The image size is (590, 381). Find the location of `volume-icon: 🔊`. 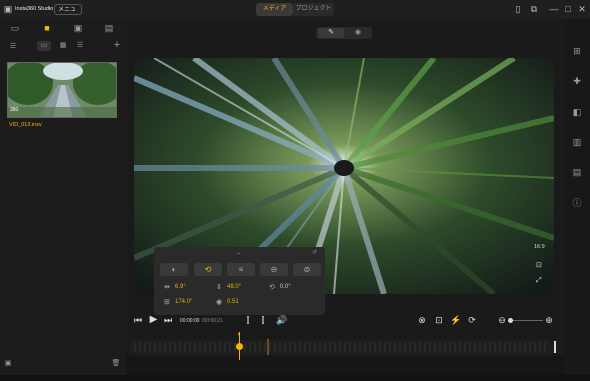

volume-icon: 🔊 is located at coordinates (281, 320).